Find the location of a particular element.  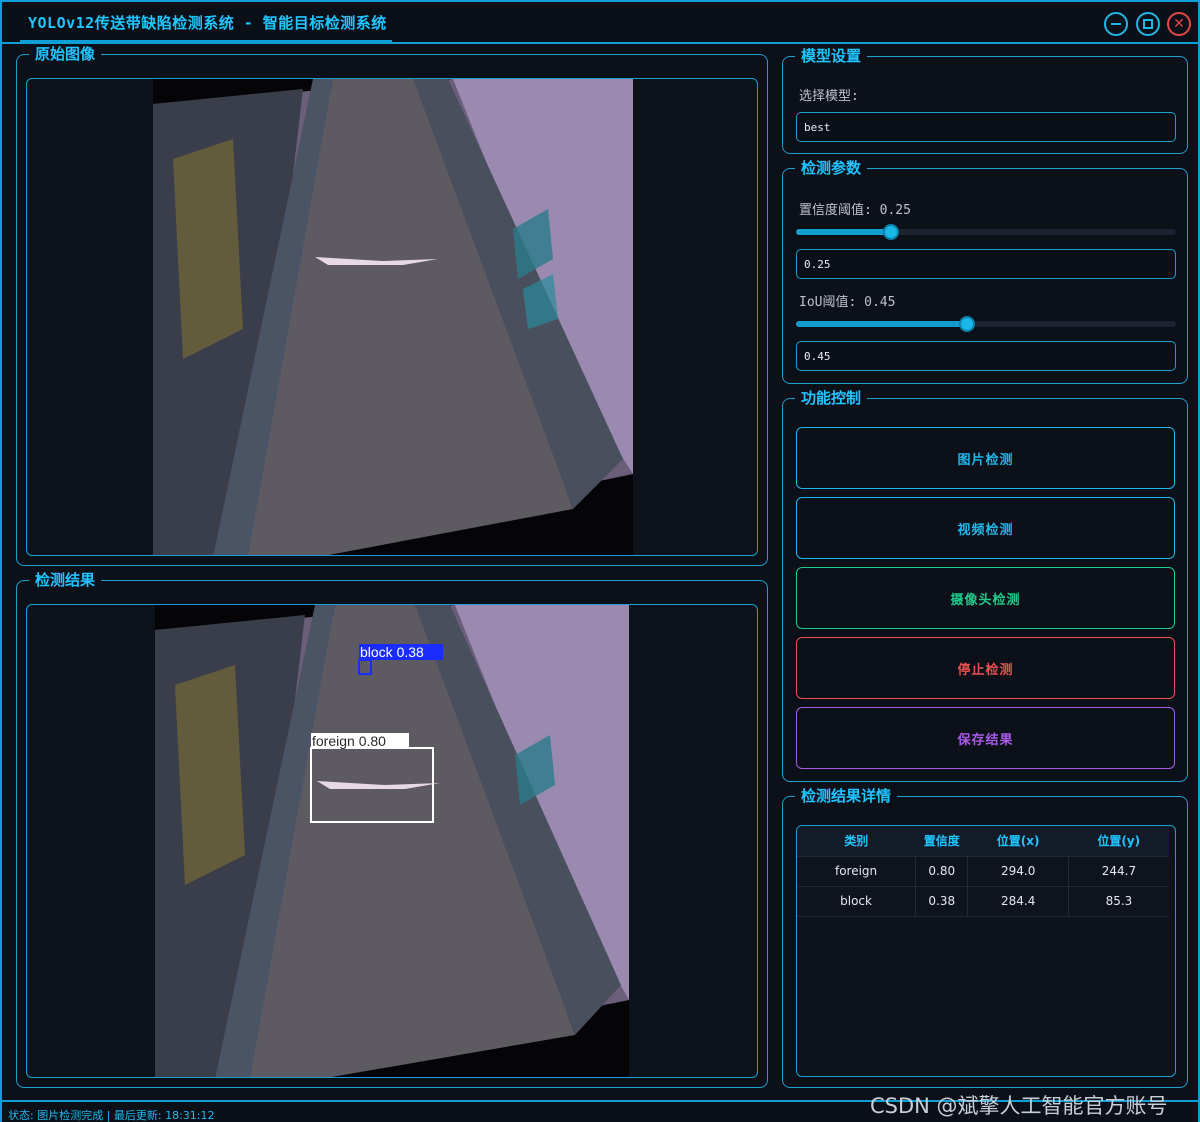

video-detect-button: 视频检测 is located at coordinates (985, 528).